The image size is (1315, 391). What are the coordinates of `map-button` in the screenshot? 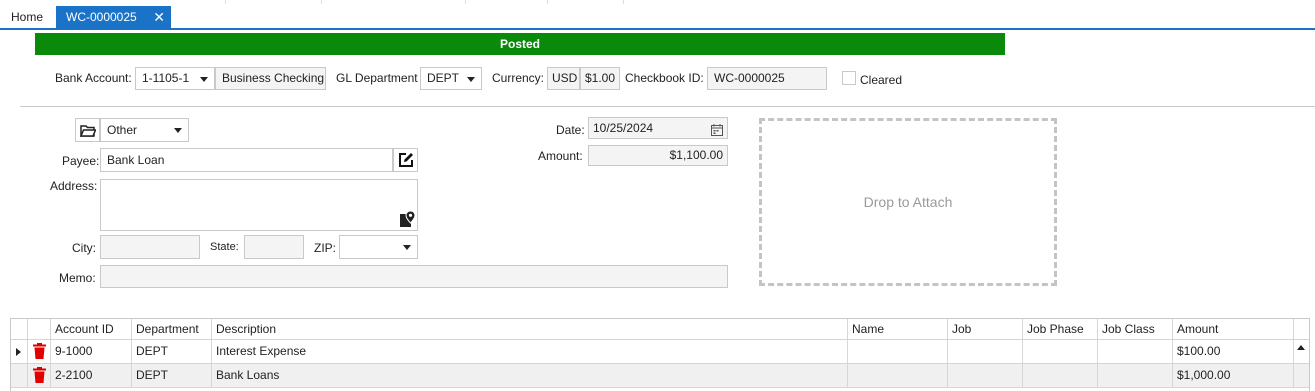 It's located at (407, 219).